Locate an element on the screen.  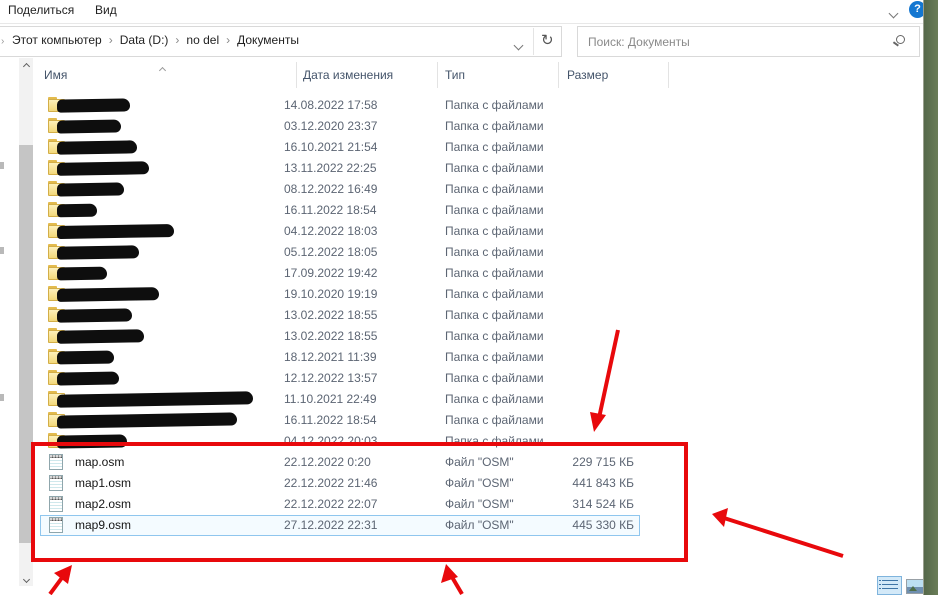
date-modified: 12.12.2022 13:57 is located at coordinates (331, 378).